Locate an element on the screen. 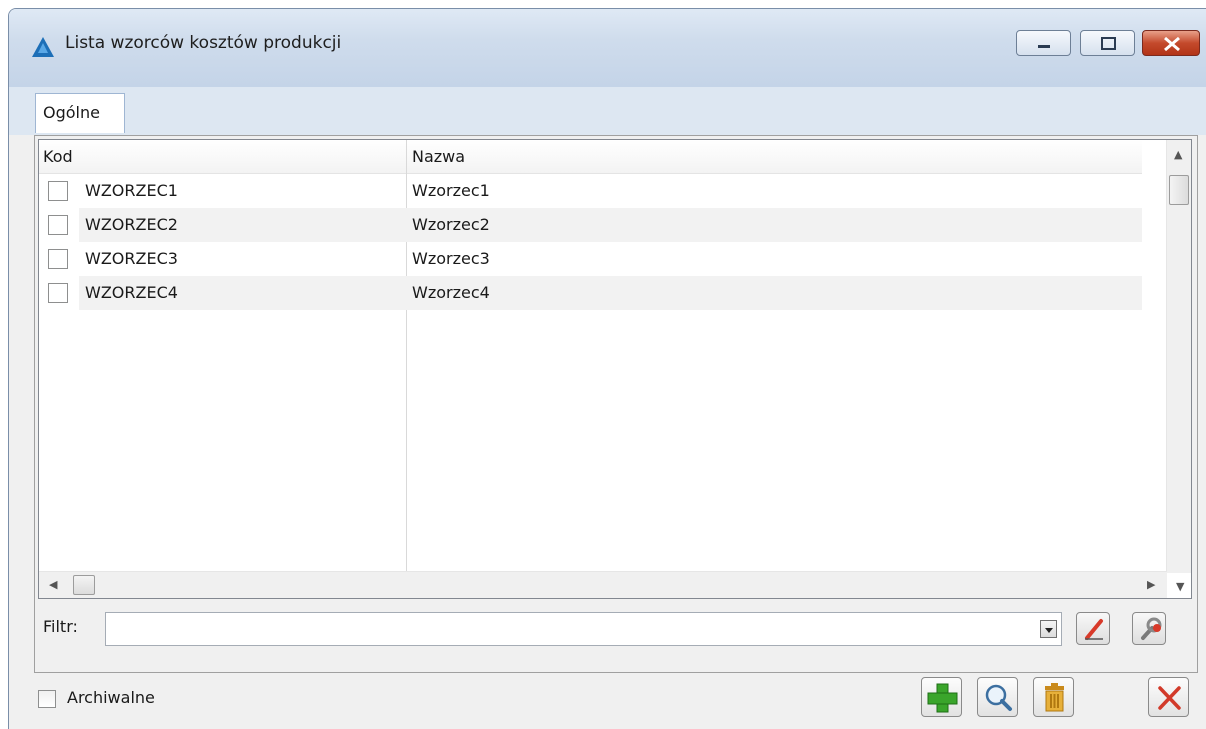 The height and width of the screenshot is (729, 1206). grid-header: Kod Nazwa is located at coordinates (590, 157).